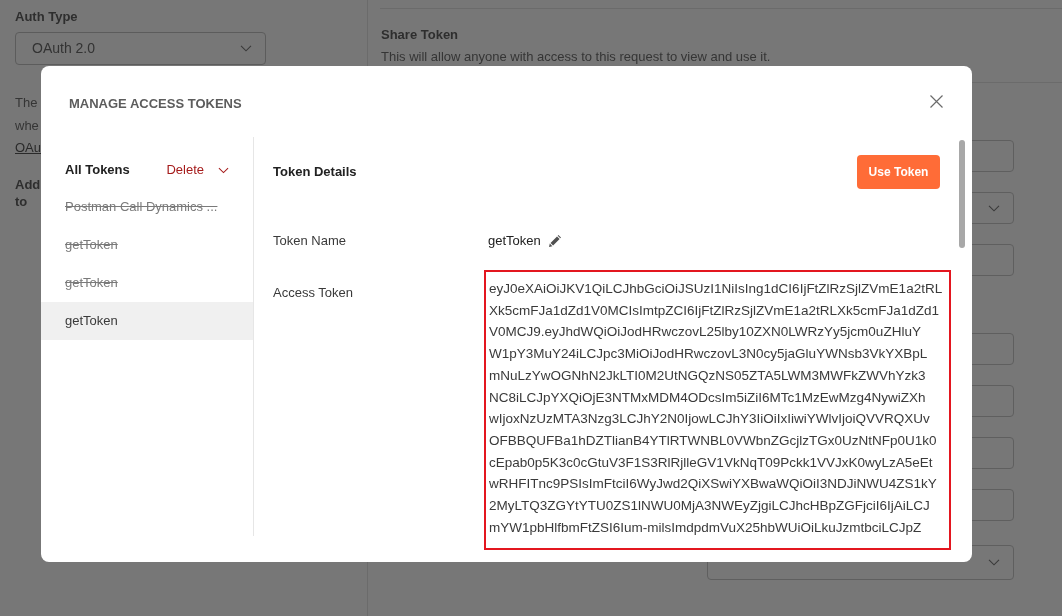 The width and height of the screenshot is (1062, 616). Describe the element at coordinates (309, 240) in the screenshot. I see `field-label: Token Name` at that location.